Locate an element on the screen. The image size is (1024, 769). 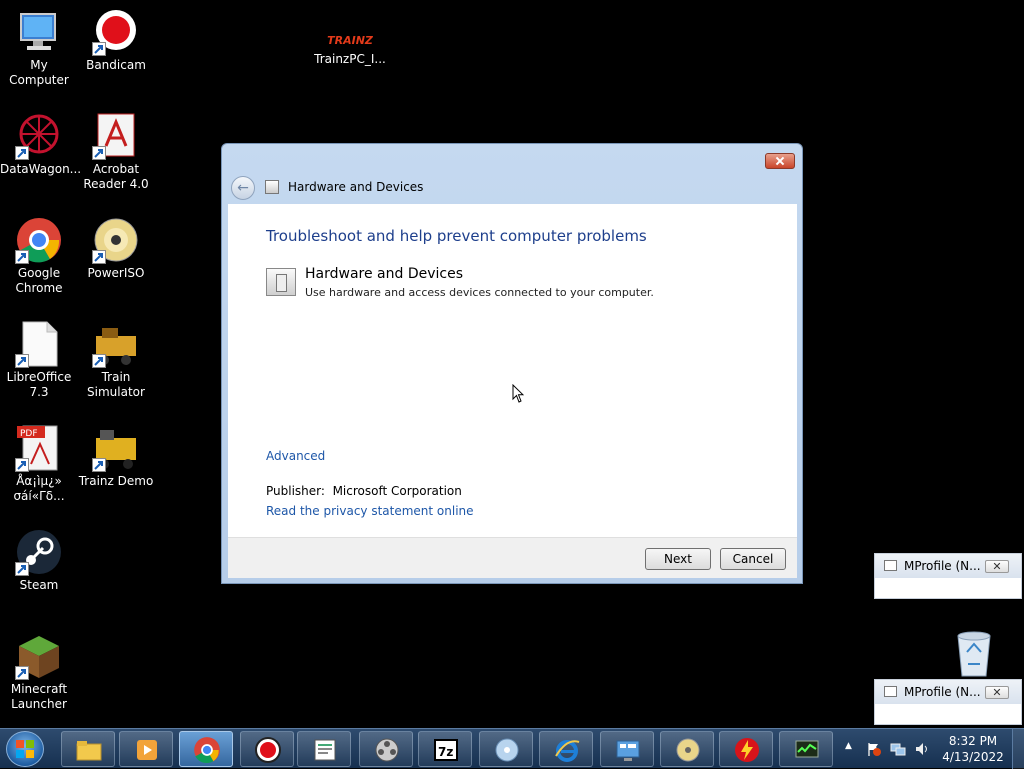
svg-text: 7z is located at coordinates (445, 752).